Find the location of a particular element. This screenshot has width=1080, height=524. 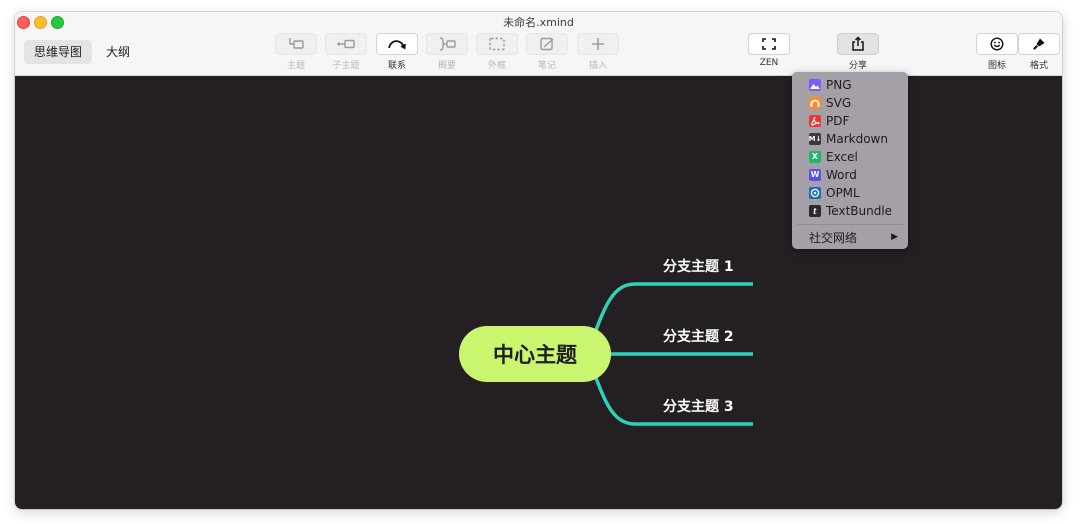

zen-button is located at coordinates (769, 44).